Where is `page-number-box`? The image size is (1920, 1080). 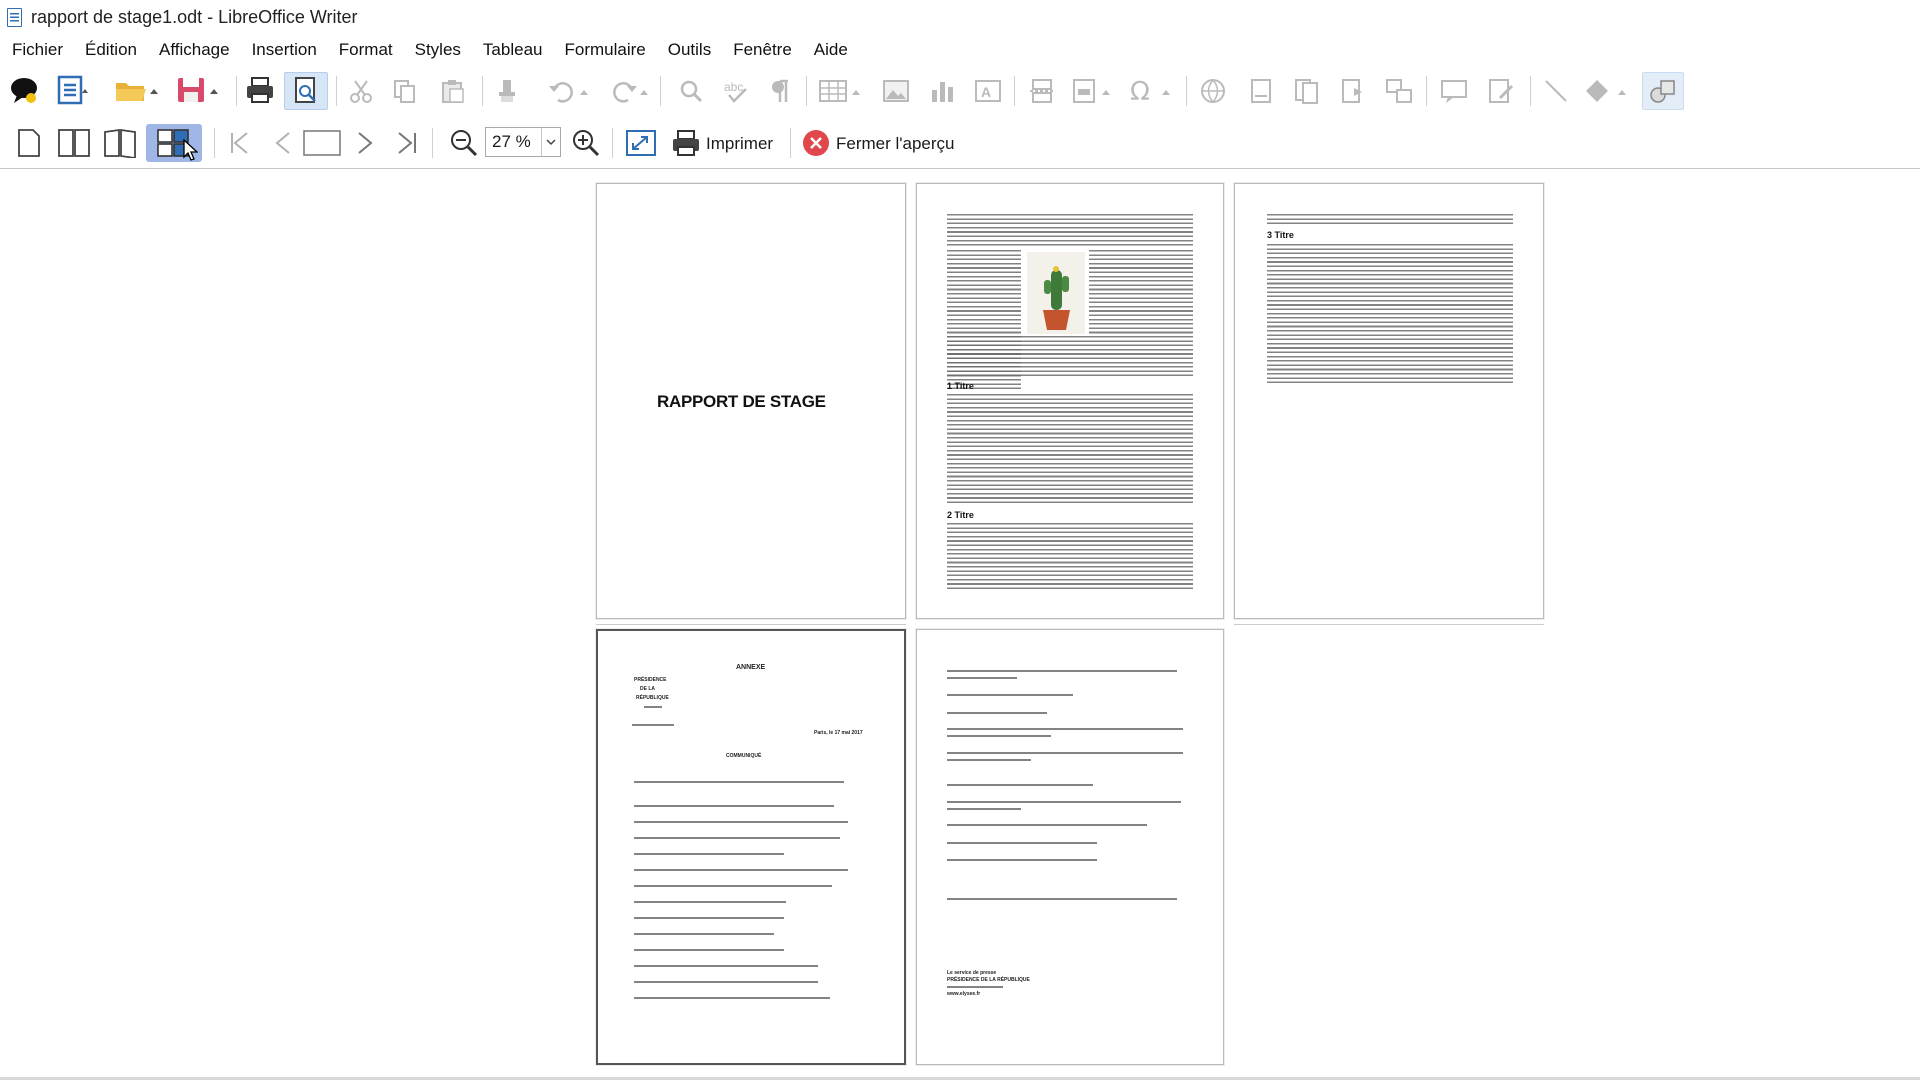
page-number-box is located at coordinates (322, 143).